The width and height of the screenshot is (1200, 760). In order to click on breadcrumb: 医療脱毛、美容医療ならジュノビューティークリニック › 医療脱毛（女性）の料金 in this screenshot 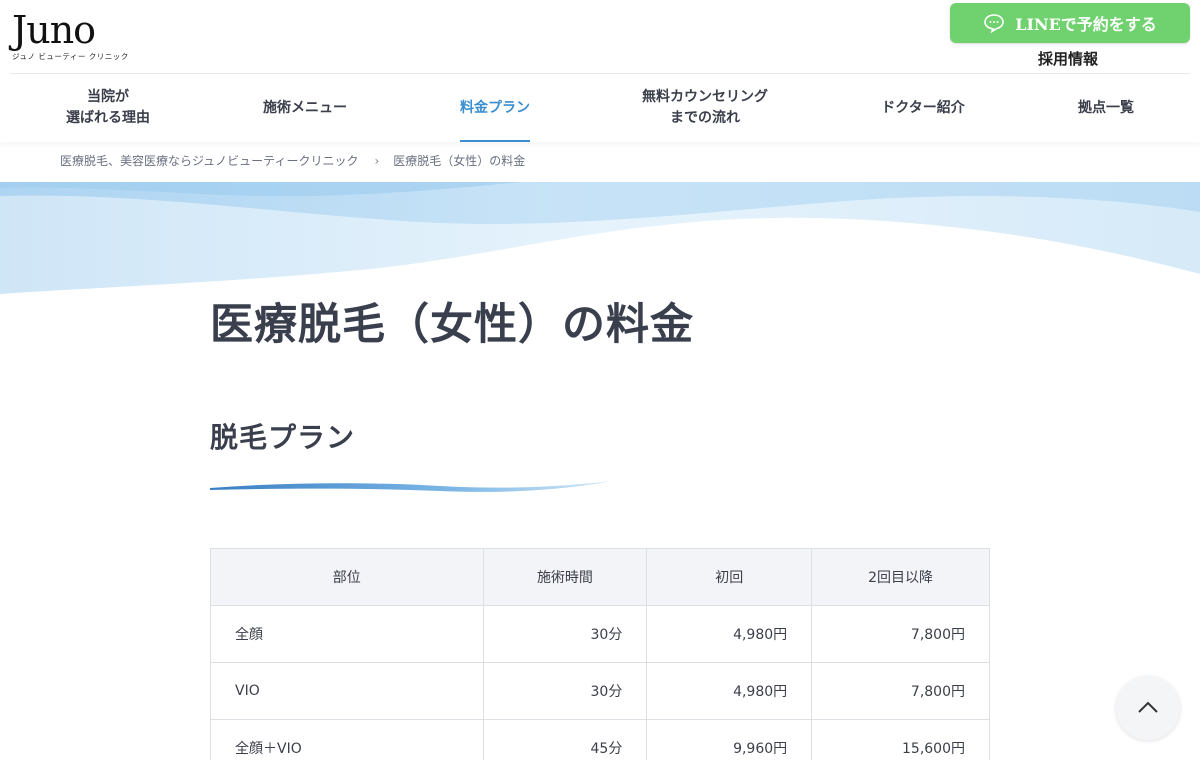, I will do `click(292, 160)`.